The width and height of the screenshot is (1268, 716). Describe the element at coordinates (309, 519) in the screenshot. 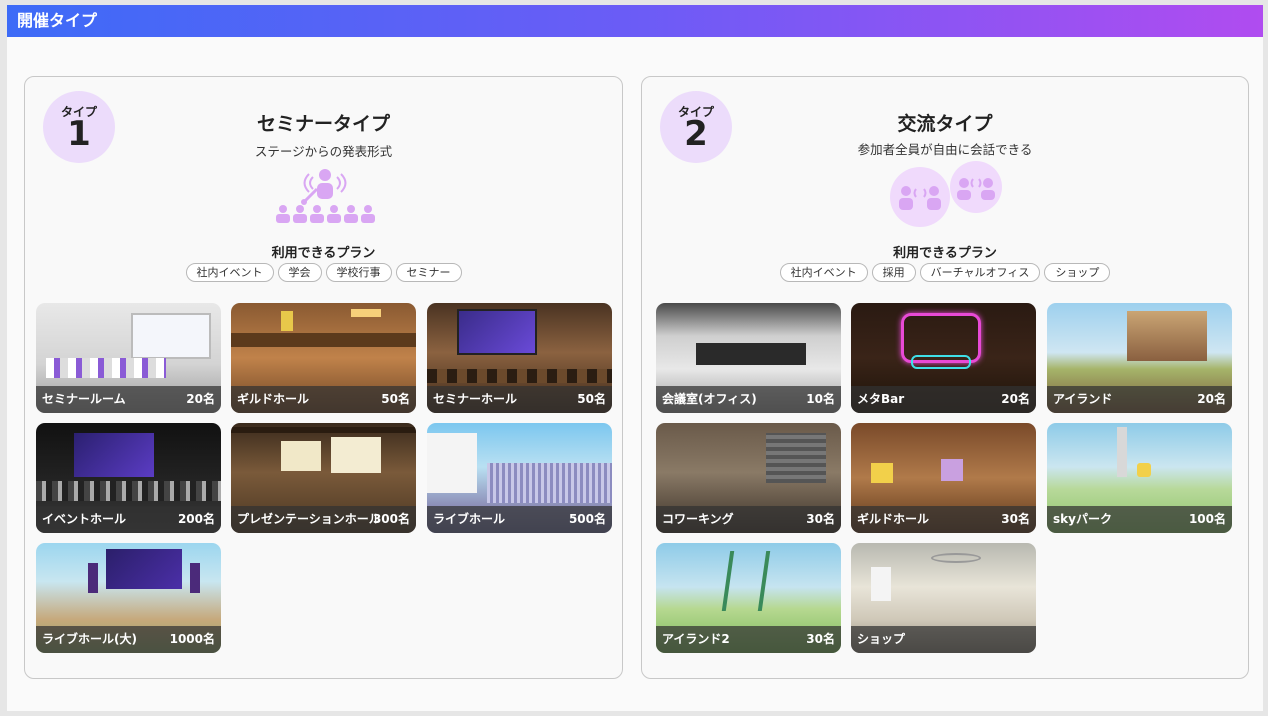

I see `venue-name: プレゼンテーションホール` at that location.